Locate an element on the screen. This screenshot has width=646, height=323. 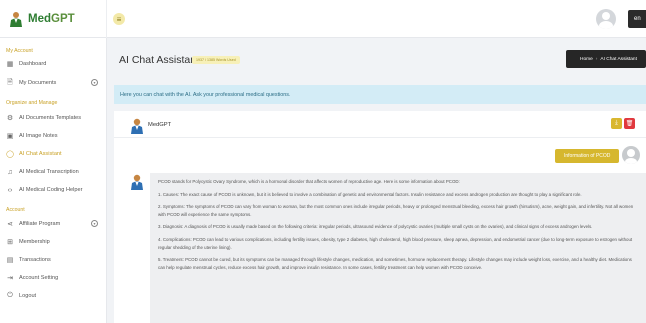
power-icon: ⏻ is located at coordinates (10, 295).